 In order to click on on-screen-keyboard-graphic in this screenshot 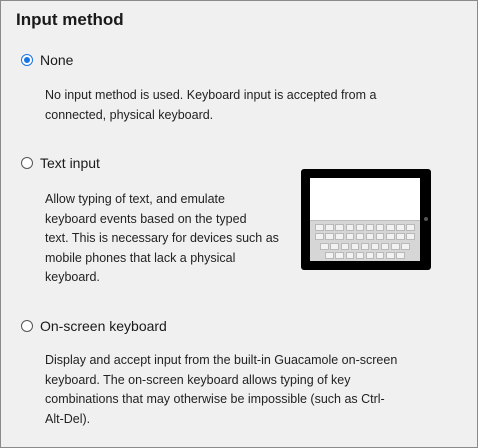, I will do `click(365, 240)`.